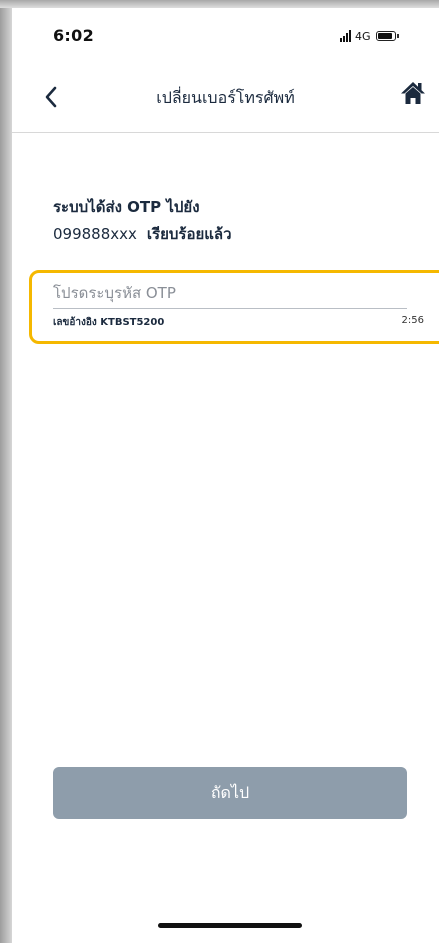 Image resolution: width=439 pixels, height=943 pixels. I want to click on otp-input, so click(230, 293).